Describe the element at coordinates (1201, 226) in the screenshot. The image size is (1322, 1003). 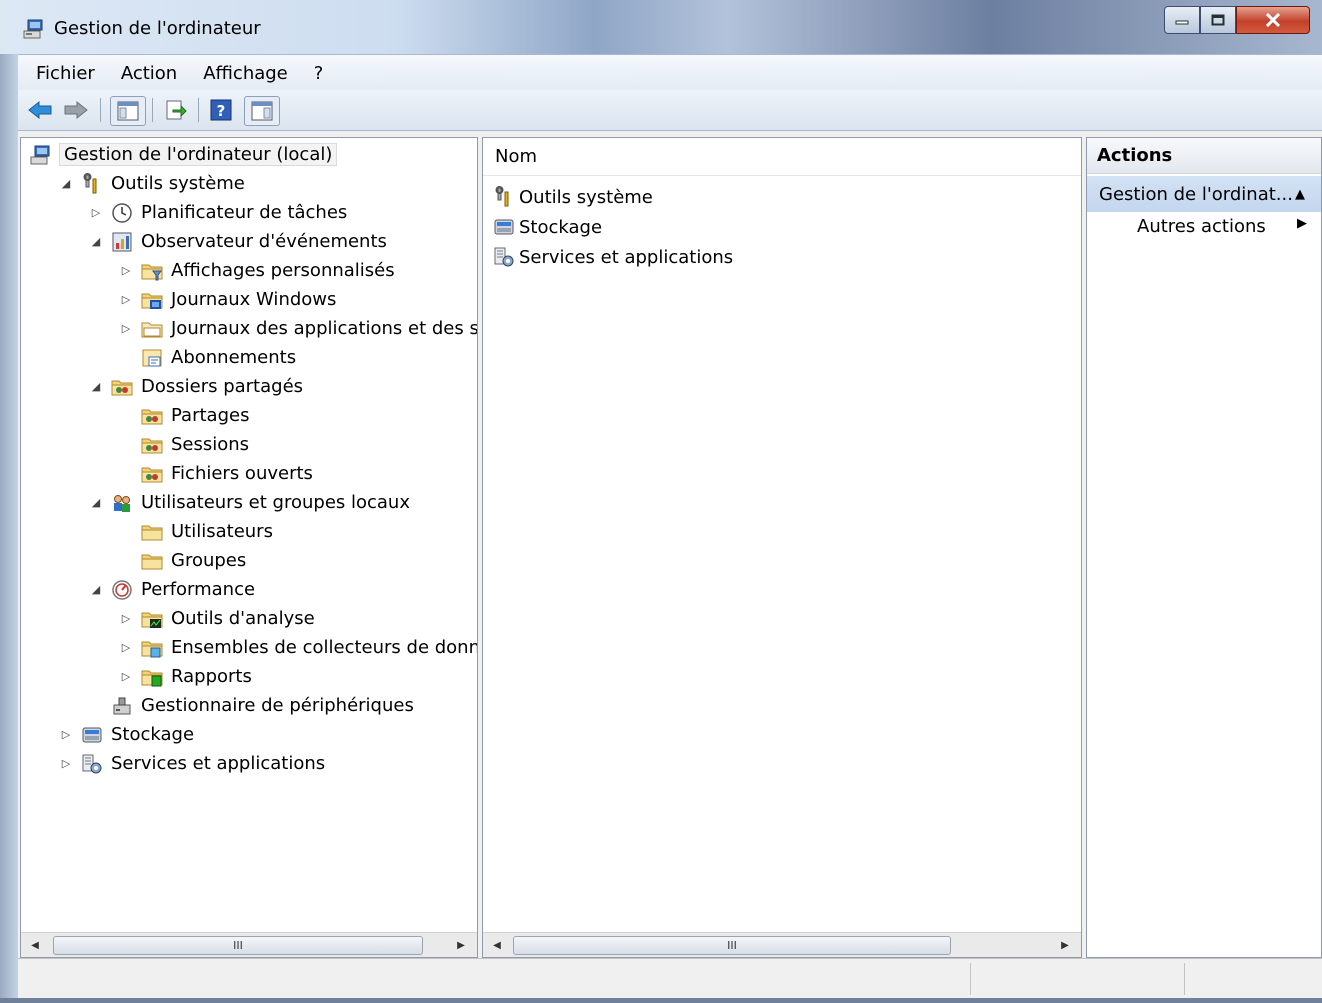
I see `more-actions-item: Autres actions` at that location.